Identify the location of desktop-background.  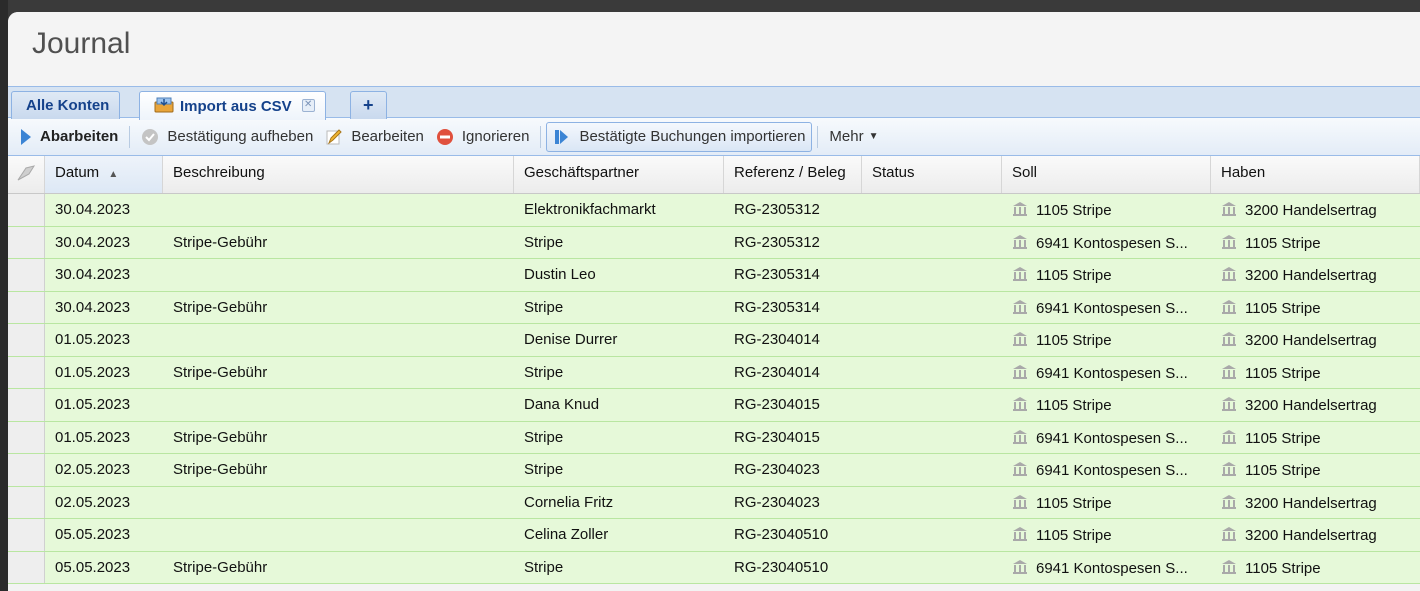
(4, 295).